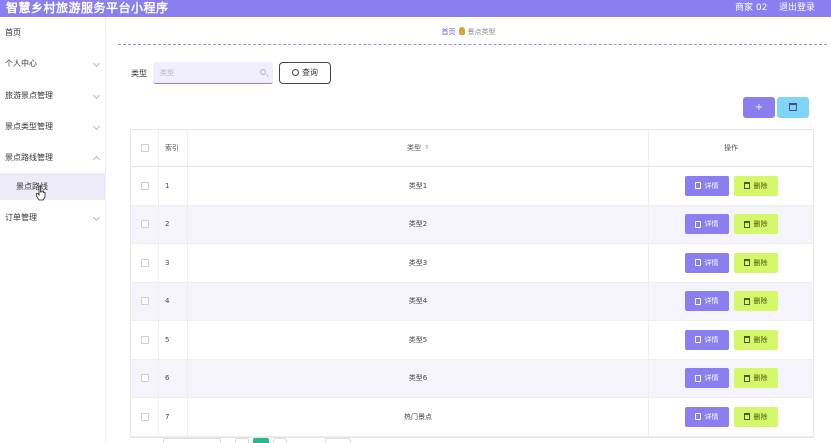 The width and height of the screenshot is (831, 443). Describe the element at coordinates (472, 378) in the screenshot. I see `table-row: 6 类型6 详情 删除` at that location.